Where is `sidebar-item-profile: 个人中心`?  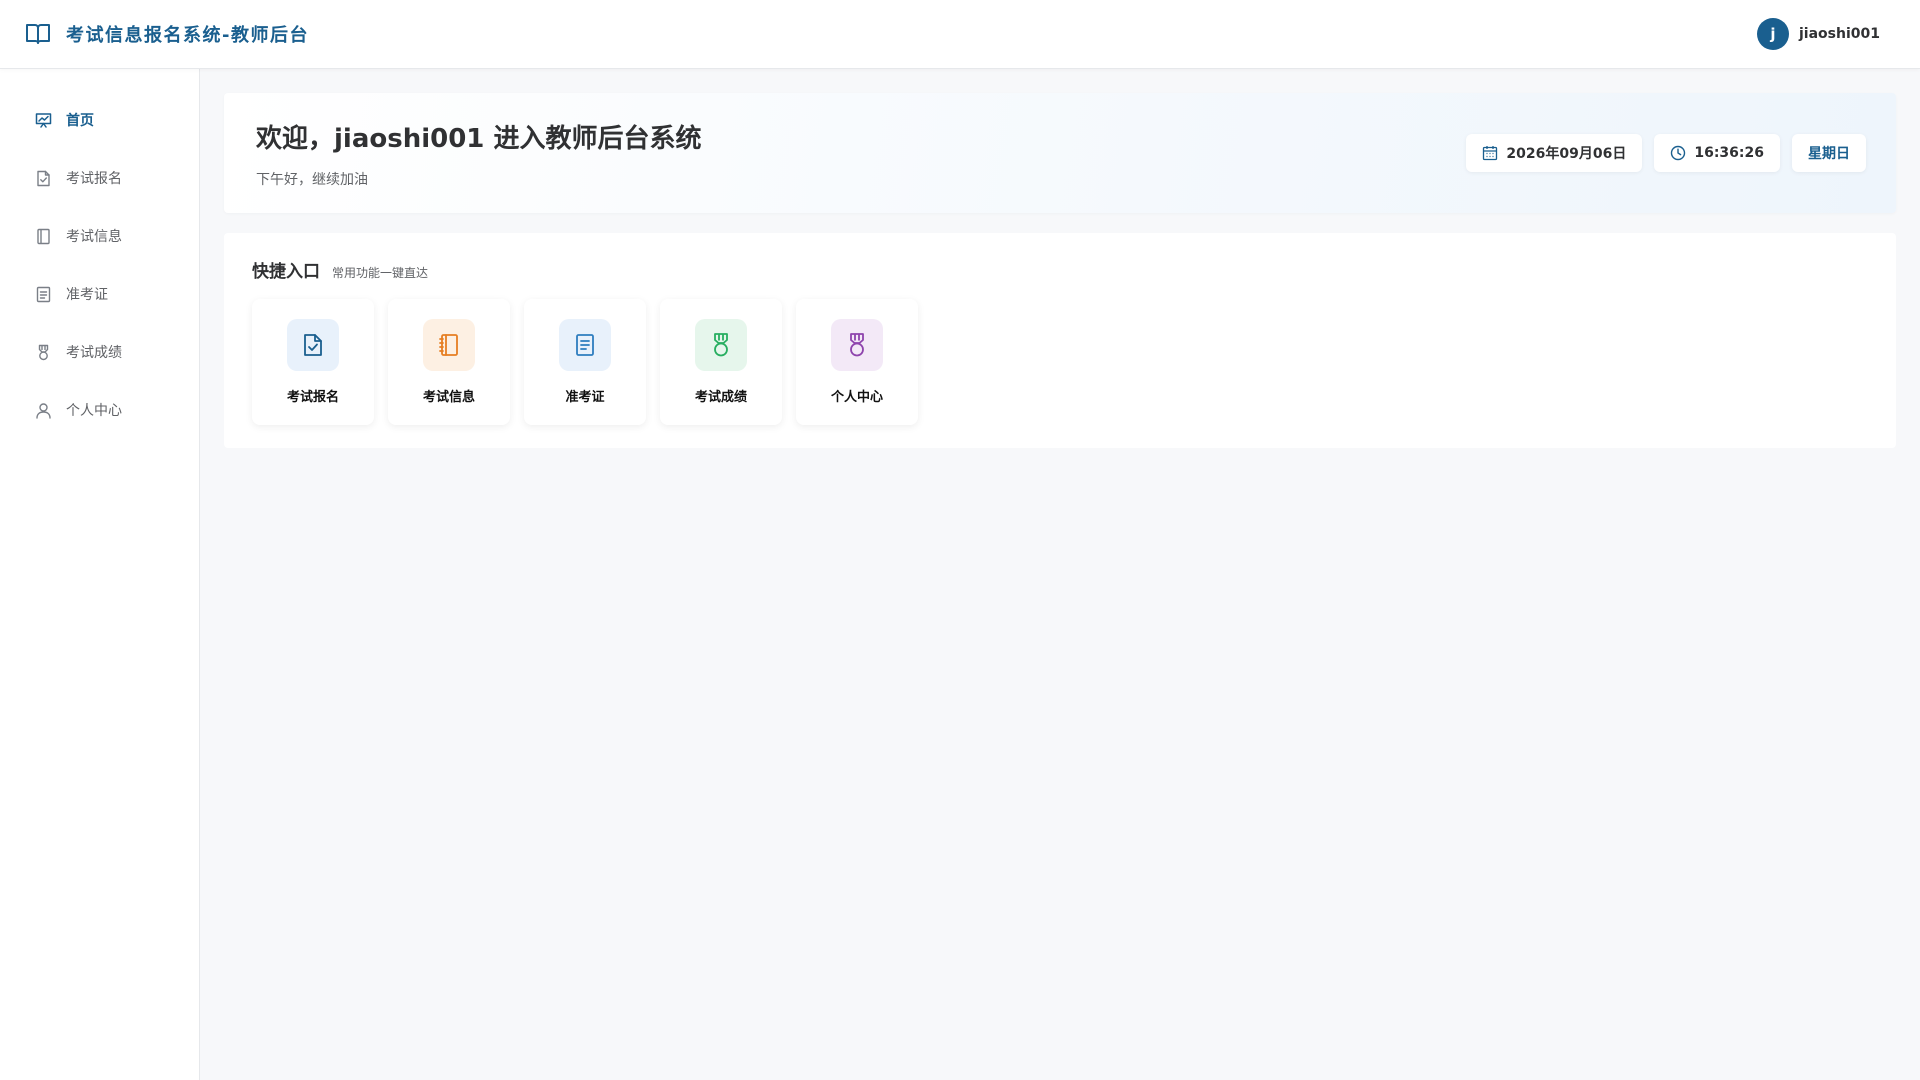
sidebar-item-profile: 个人中心 is located at coordinates (99, 410).